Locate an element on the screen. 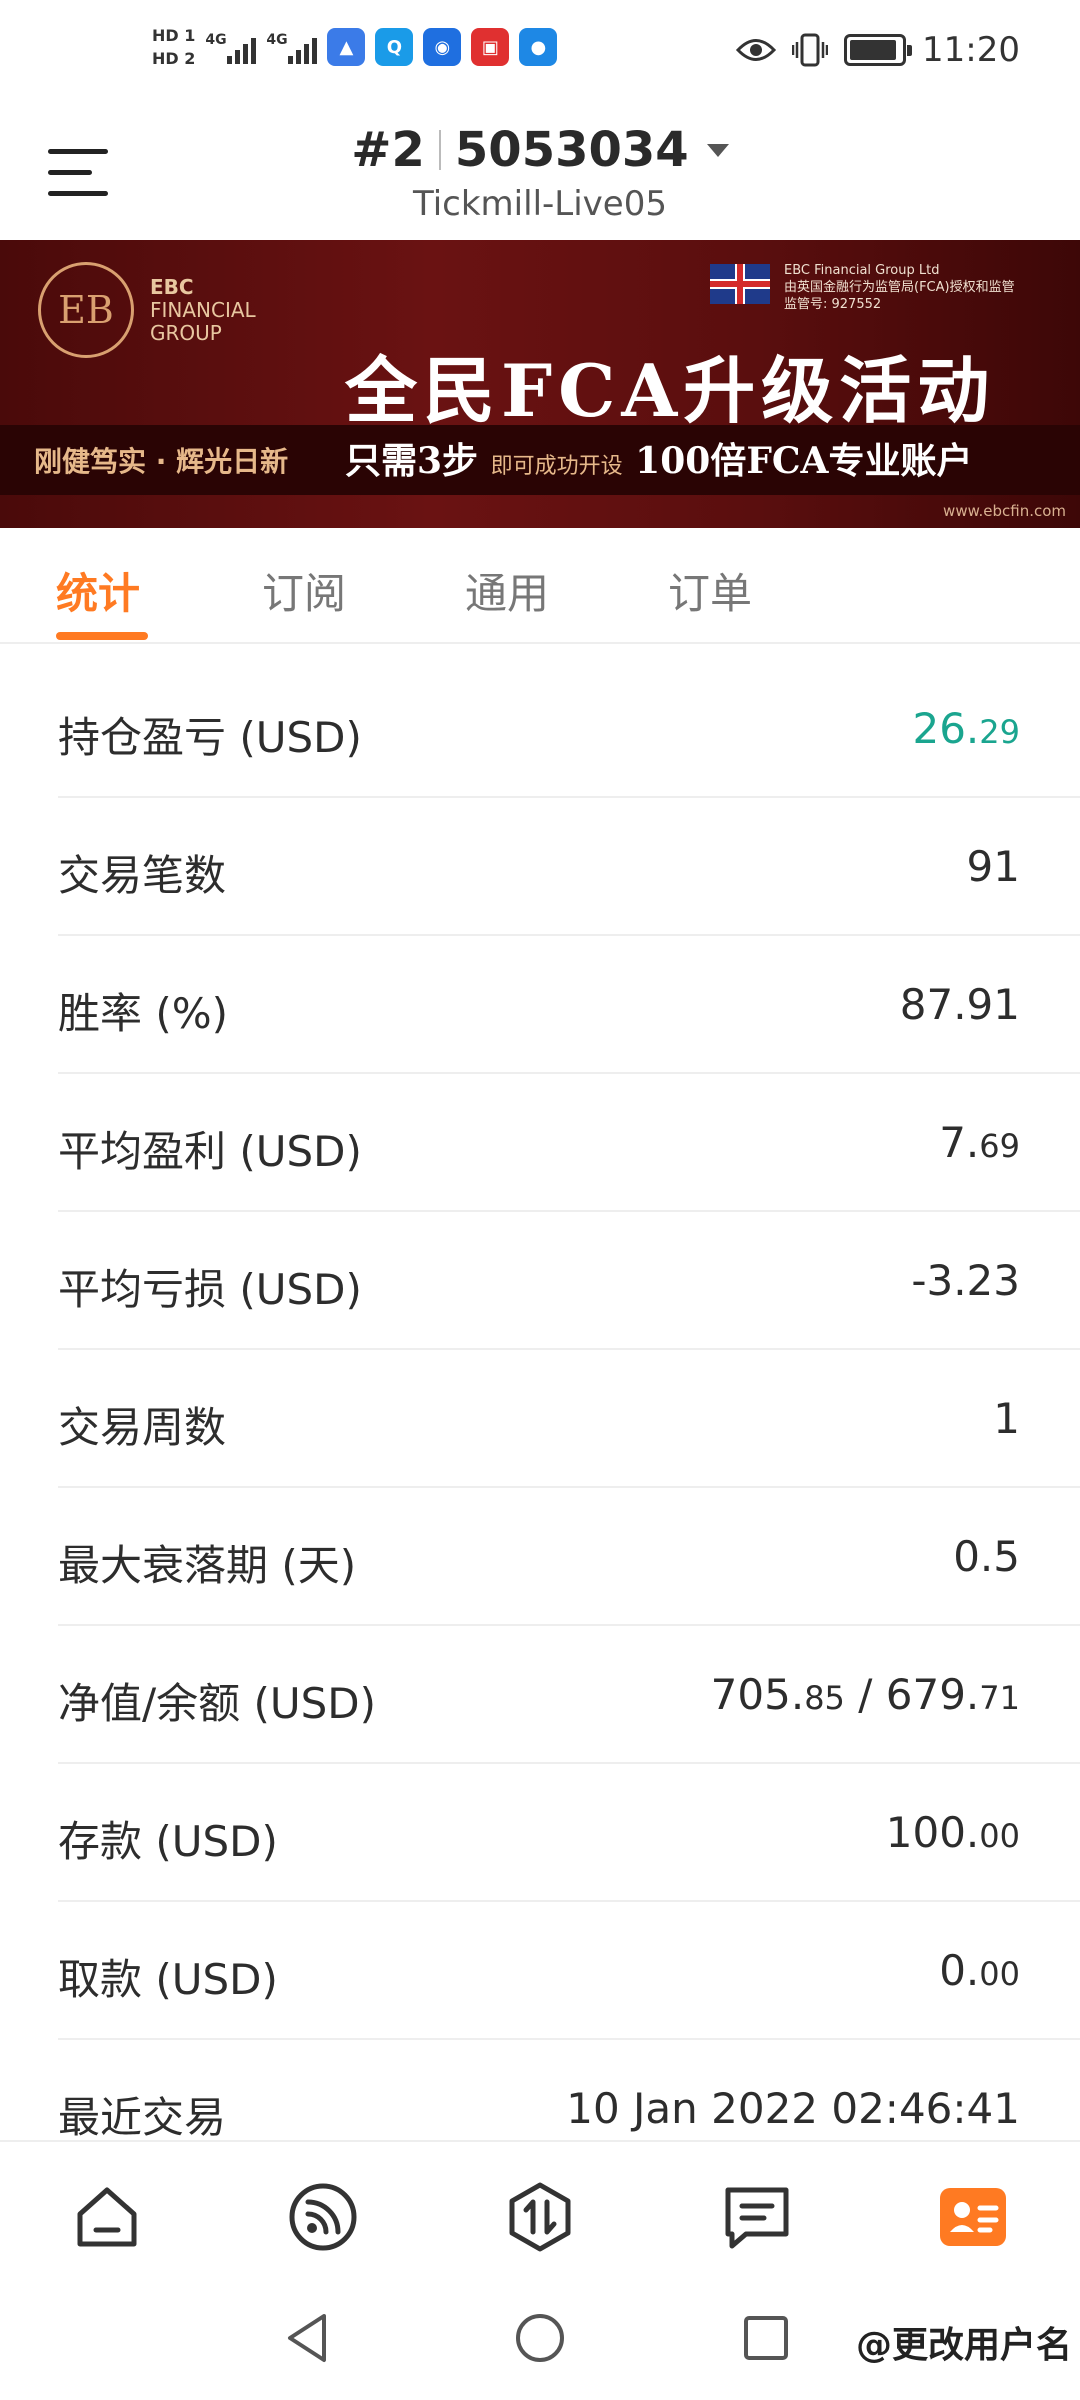  stat-row-trades: 交易笔数 91 is located at coordinates (569, 867).